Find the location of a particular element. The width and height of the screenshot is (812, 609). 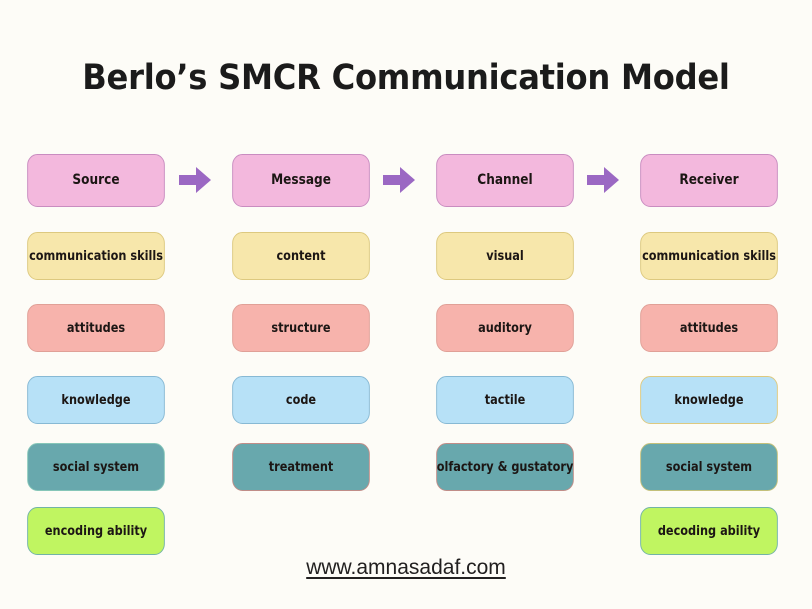

cell-receiver-2: attitudes is located at coordinates (709, 328).